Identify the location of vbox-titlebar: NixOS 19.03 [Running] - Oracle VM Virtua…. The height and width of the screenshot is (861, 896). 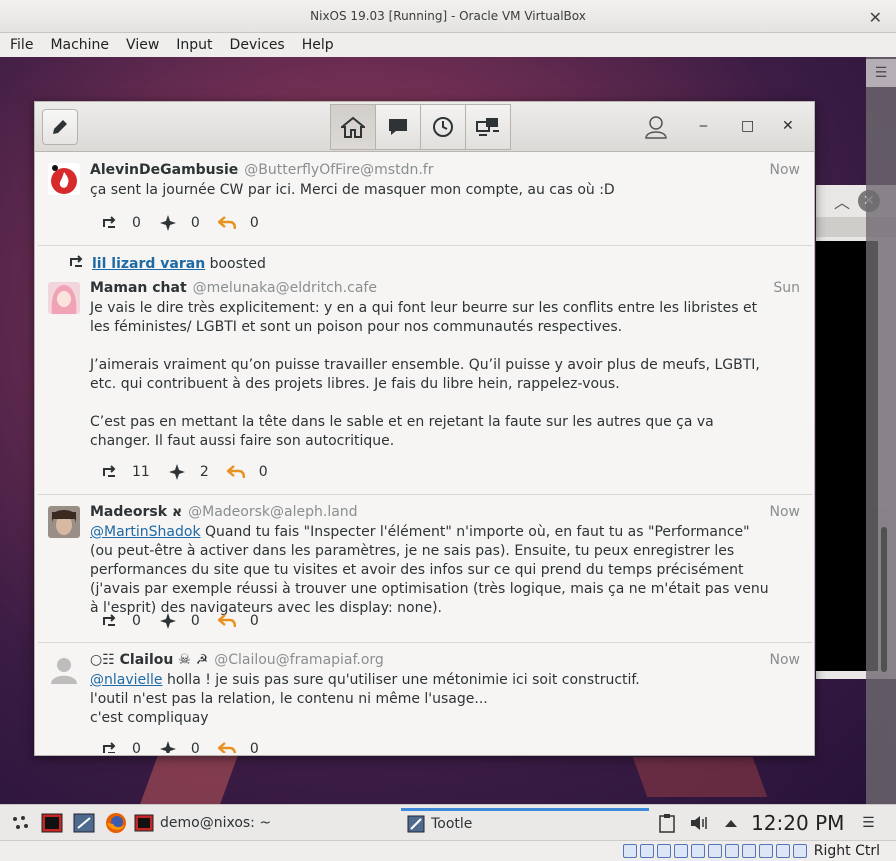
(448, 16).